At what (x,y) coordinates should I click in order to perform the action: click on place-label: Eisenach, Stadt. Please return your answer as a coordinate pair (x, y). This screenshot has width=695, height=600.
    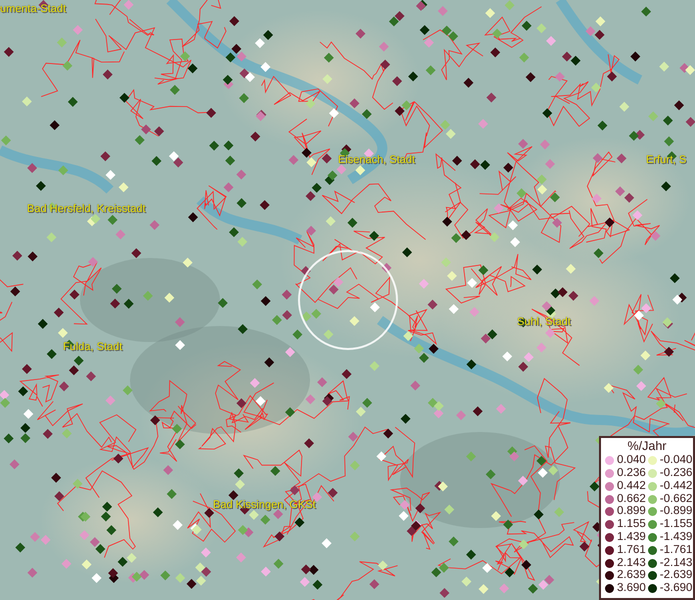
    Looking at the image, I should click on (377, 160).